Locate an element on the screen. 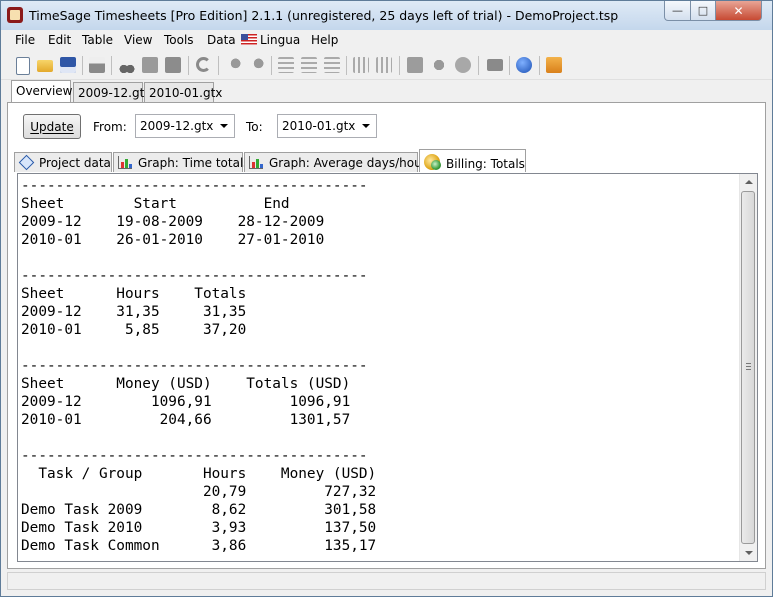 Image resolution: width=773 pixels, height=597 pixels. help-button is located at coordinates (524, 65).